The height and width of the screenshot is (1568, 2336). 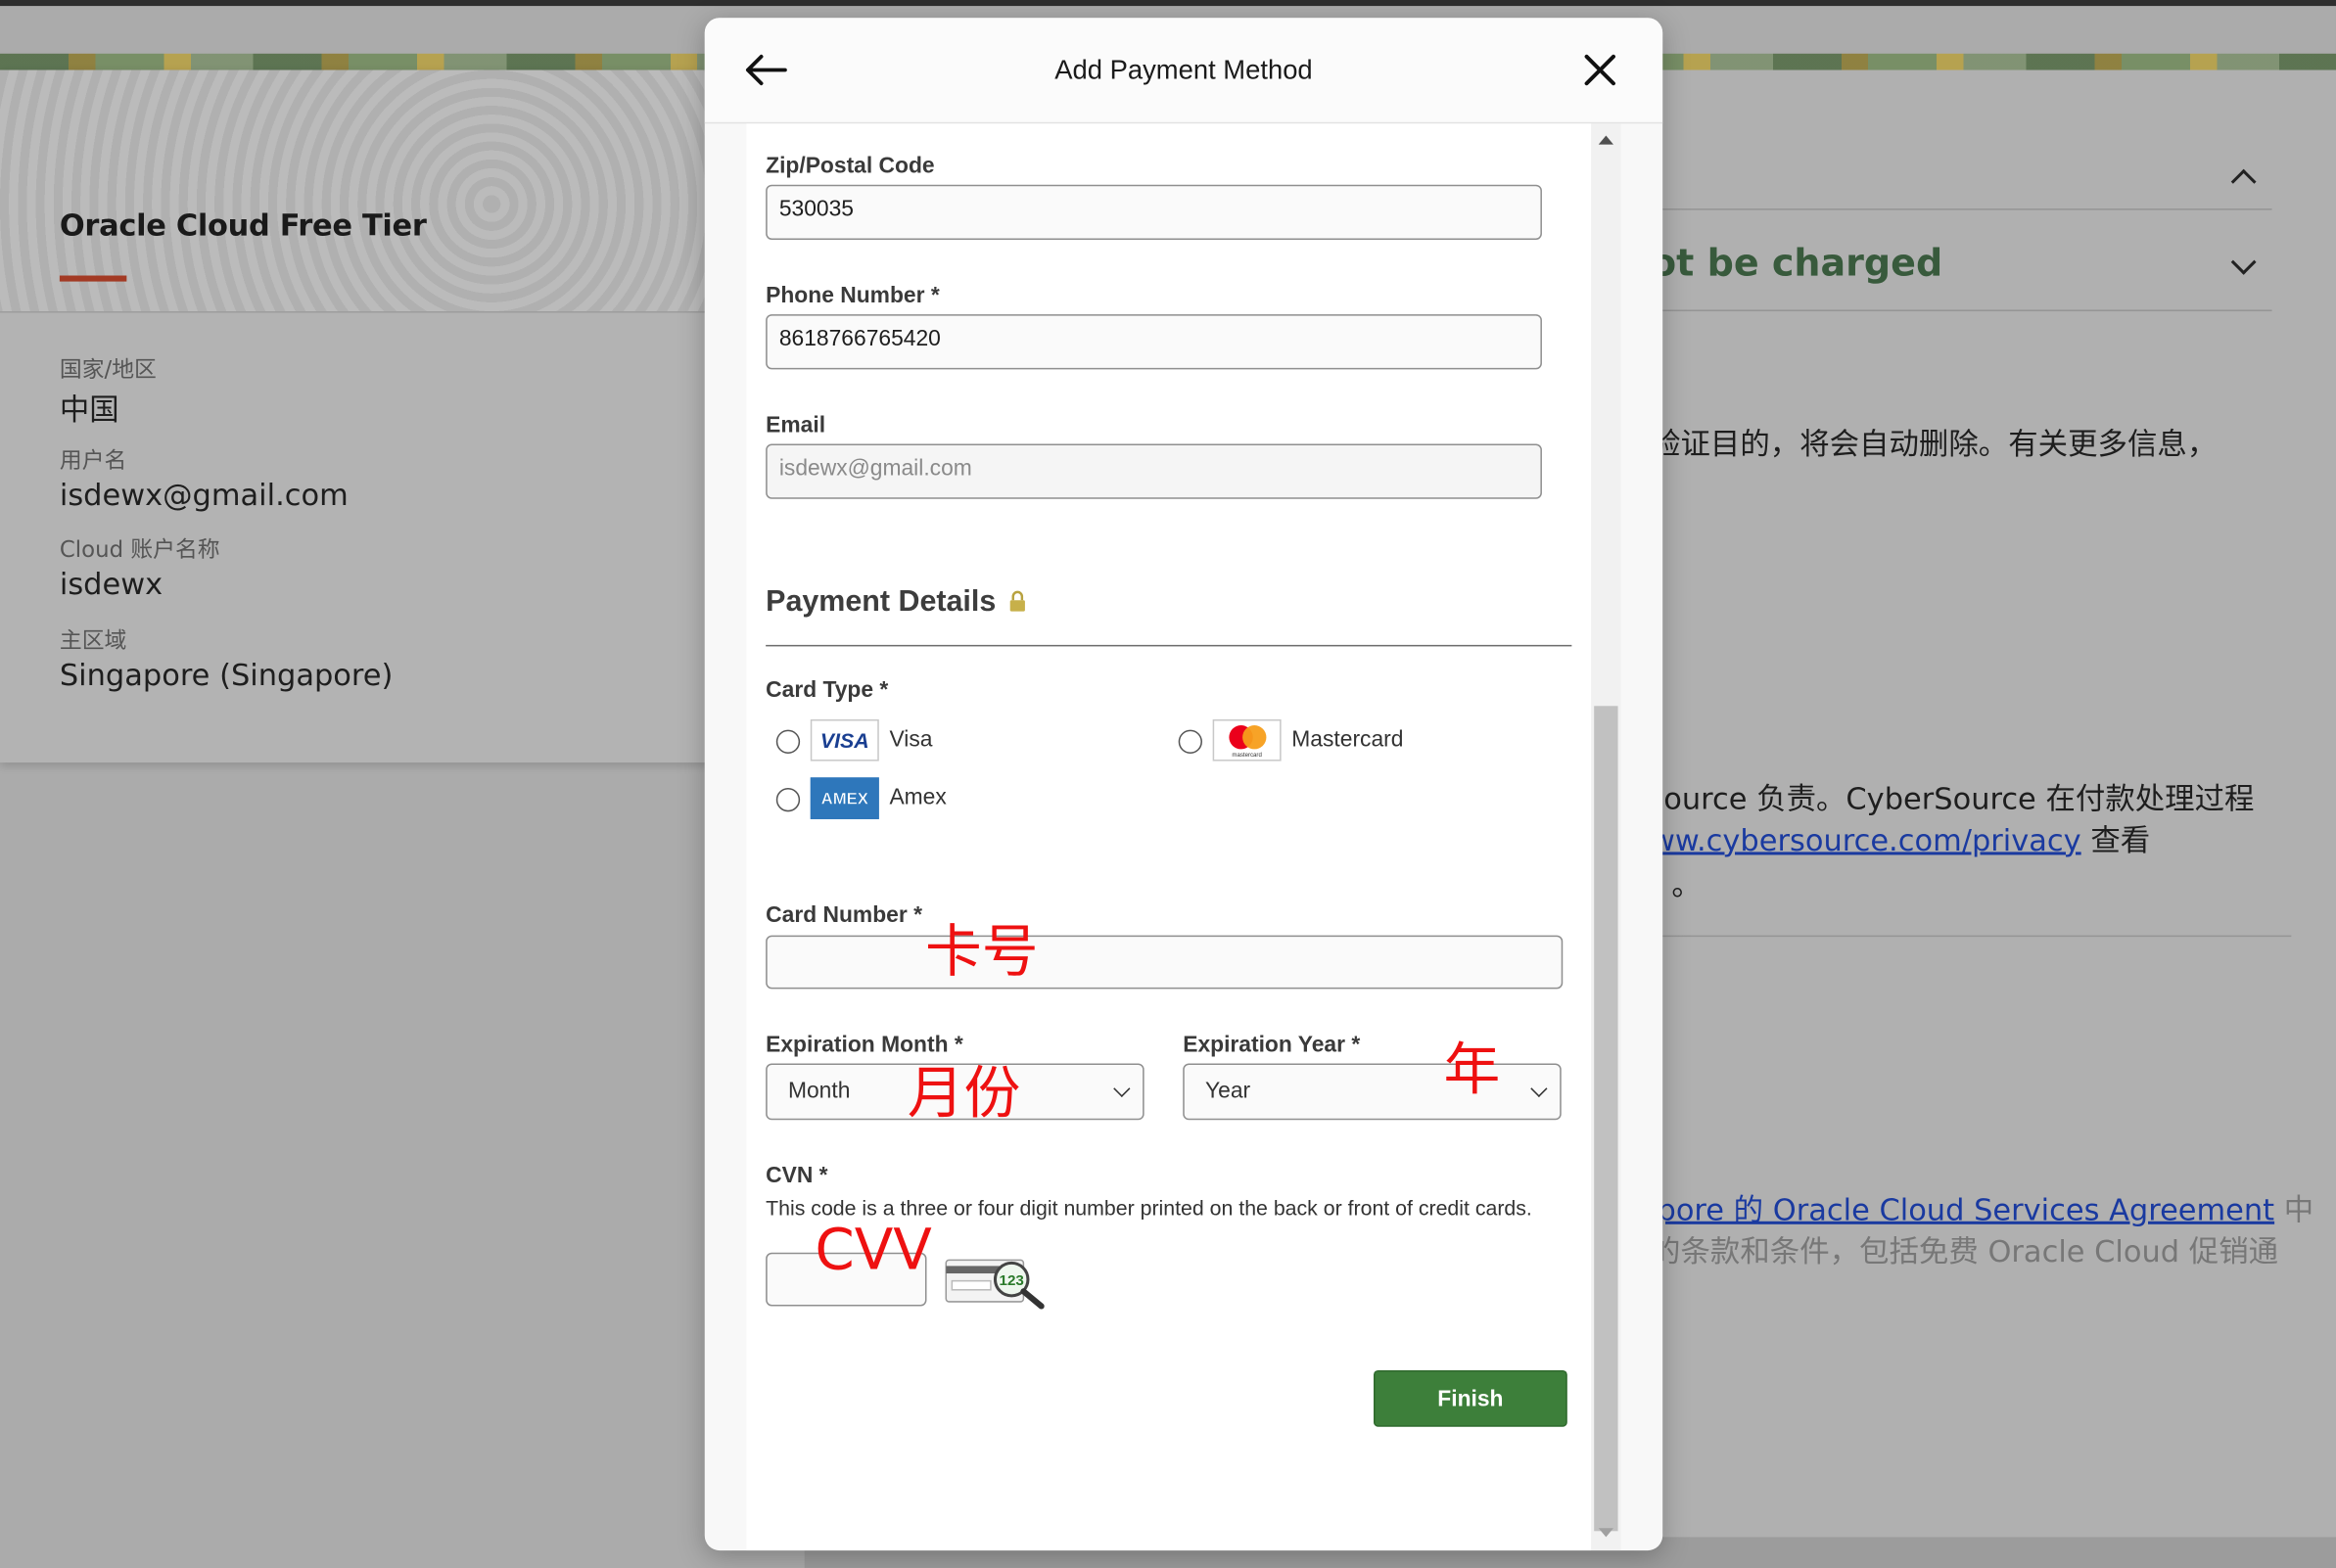 I want to click on amex-radio, so click(x=788, y=799).